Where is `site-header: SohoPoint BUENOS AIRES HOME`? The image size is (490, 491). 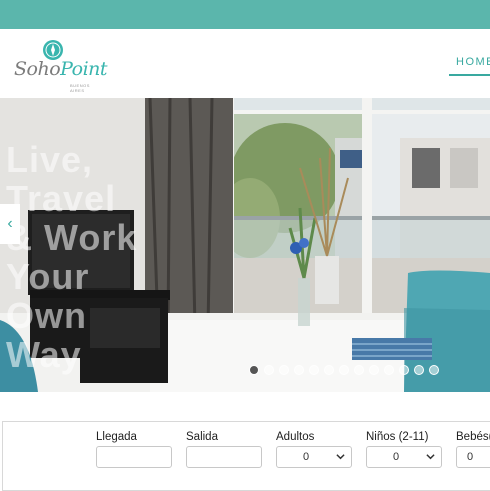
site-header: SohoPoint BUENOS AIRES HOME is located at coordinates (245, 63).